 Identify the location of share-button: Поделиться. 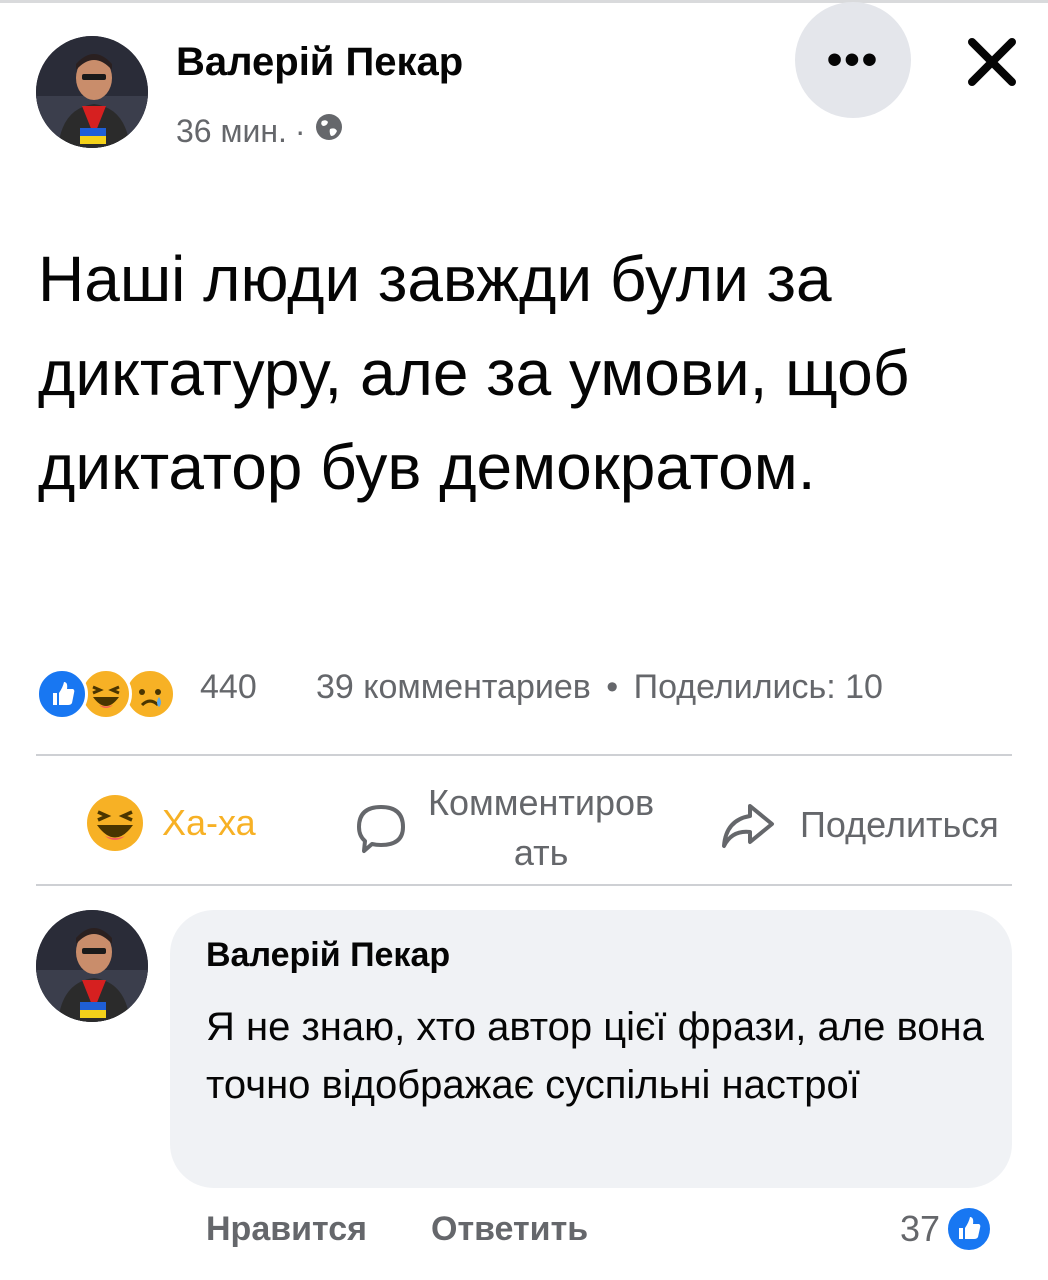
(859, 825).